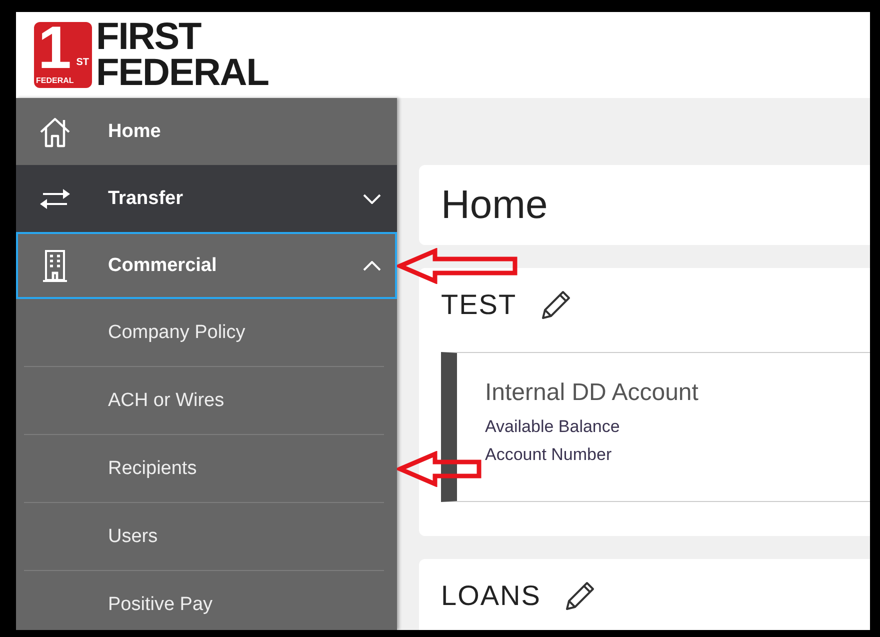 Image resolution: width=880 pixels, height=637 pixels. I want to click on account-label: Available Balance, so click(553, 427).